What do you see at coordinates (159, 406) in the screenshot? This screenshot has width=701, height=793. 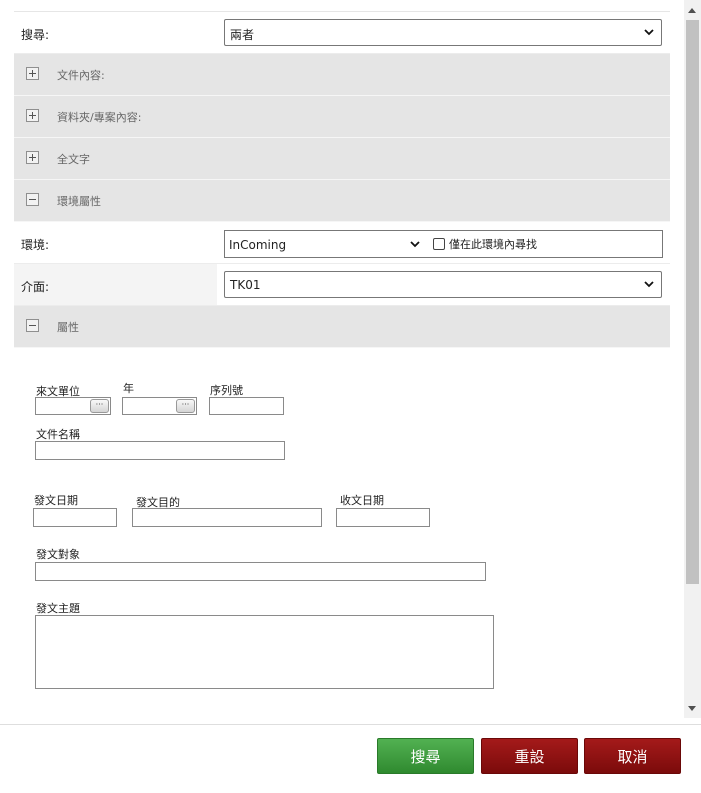 I see `year-input: ···` at bounding box center [159, 406].